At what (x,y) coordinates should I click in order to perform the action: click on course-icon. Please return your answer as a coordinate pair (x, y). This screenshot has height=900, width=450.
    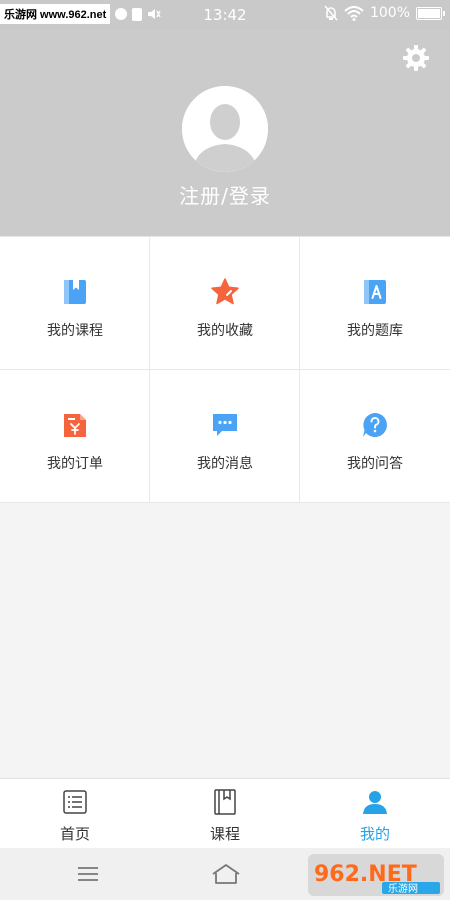
    Looking at the image, I should click on (225, 802).